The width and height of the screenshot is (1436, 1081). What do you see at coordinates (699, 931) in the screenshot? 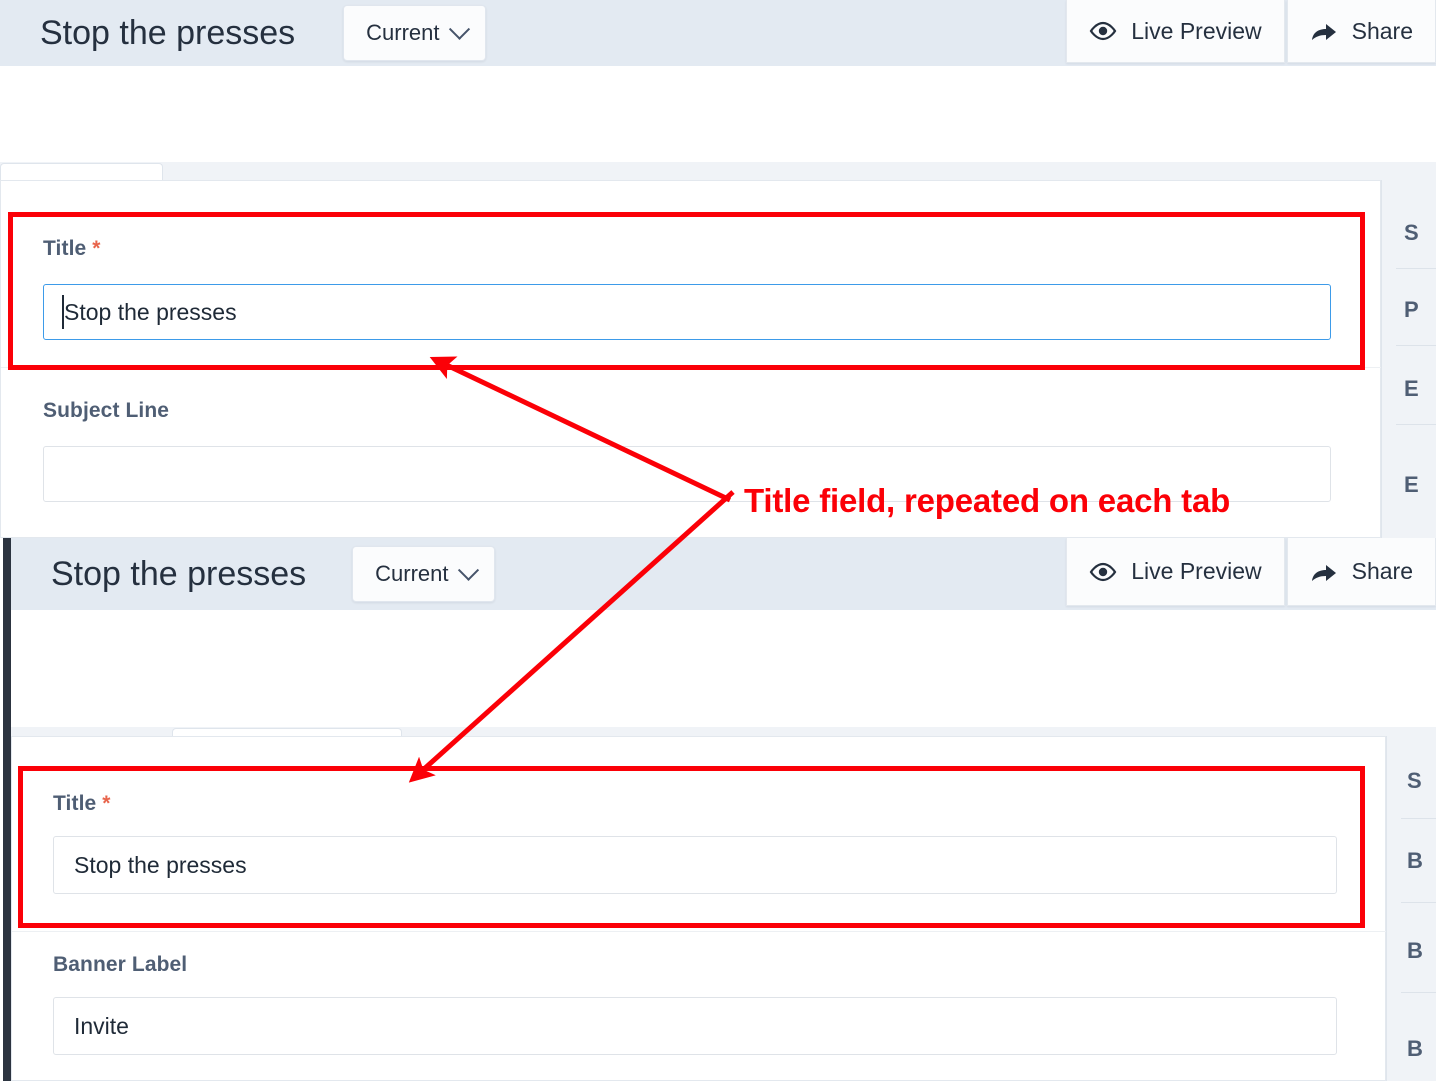
I see `field-divider-bottom` at bounding box center [699, 931].